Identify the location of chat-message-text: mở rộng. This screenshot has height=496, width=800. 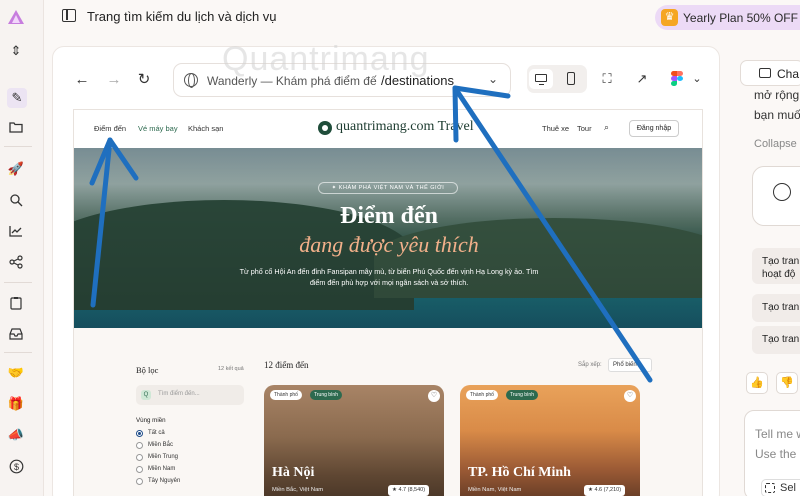
(777, 95).